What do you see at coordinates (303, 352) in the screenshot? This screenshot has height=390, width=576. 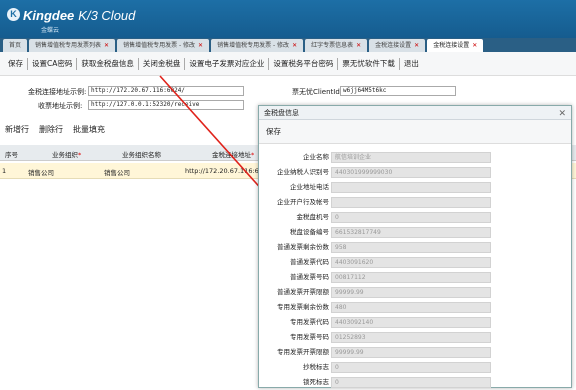 I see `field-label: 专用发票开票限额` at bounding box center [303, 352].